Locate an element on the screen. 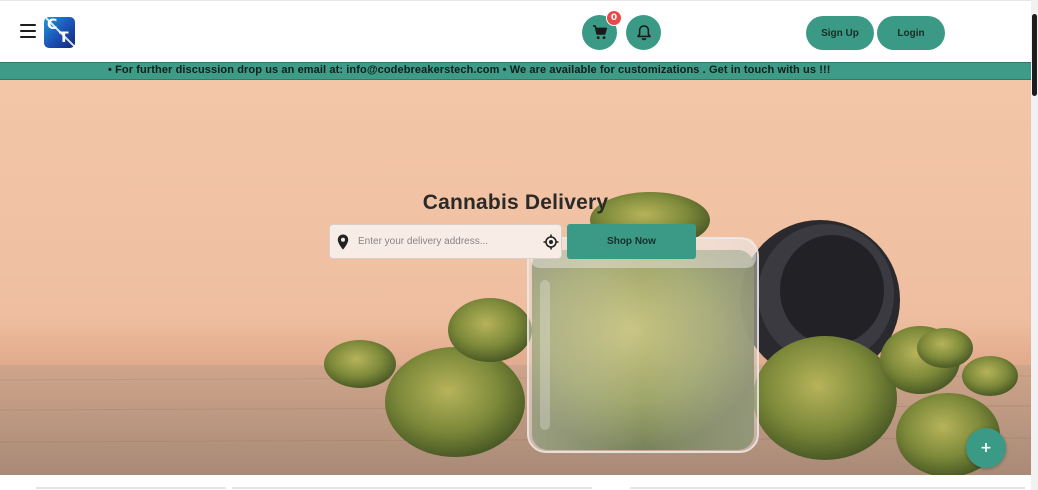 The image size is (1038, 490). menu-icon is located at coordinates (28, 31).